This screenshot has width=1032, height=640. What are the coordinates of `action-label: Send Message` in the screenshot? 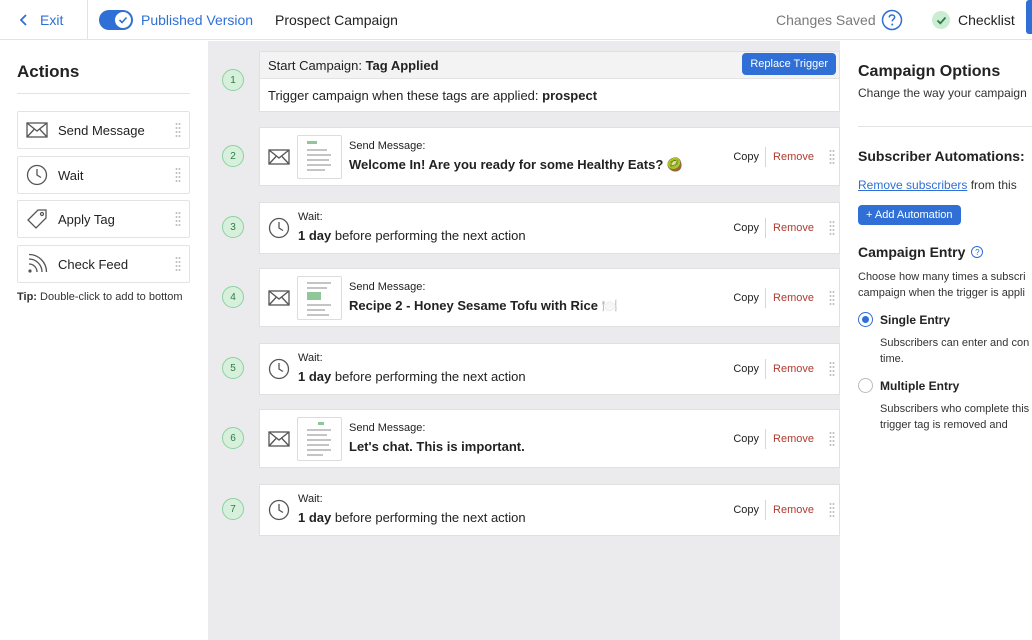 It's located at (101, 130).